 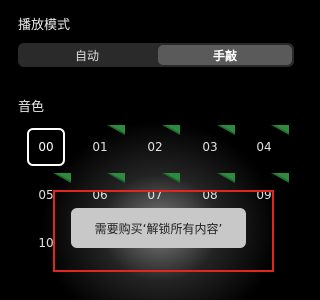 I want to click on tone-item-03: 03, so click(x=213, y=145).